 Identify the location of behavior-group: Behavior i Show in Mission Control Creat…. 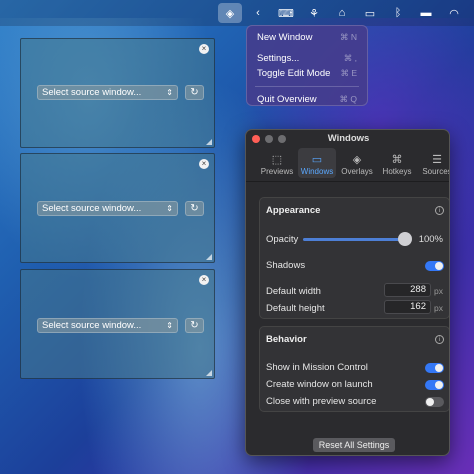
(354, 369).